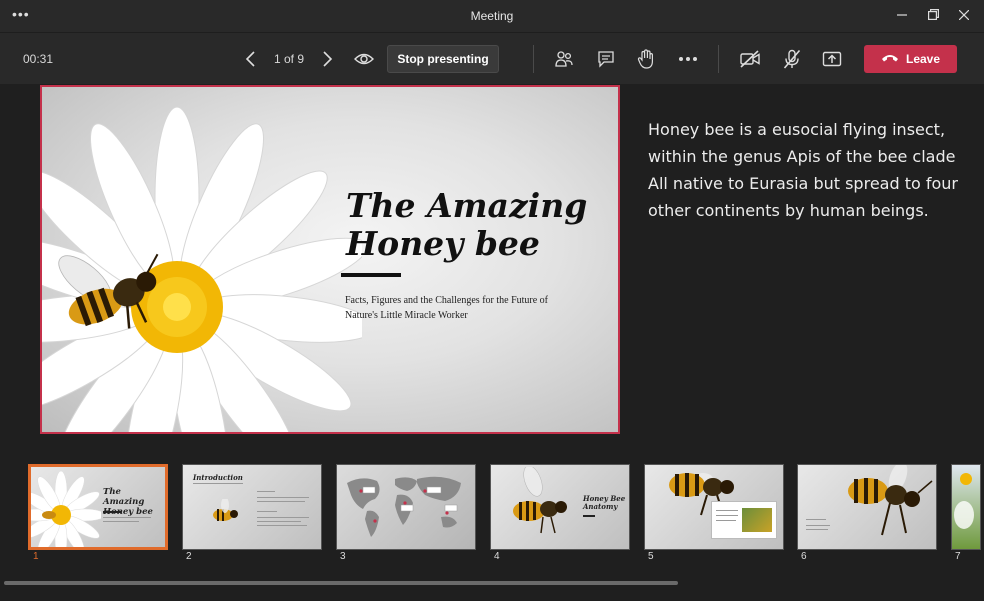 Image resolution: width=984 pixels, height=601 pixels. I want to click on notes-line3: All native to Eurasia but spread to four, so click(803, 183).